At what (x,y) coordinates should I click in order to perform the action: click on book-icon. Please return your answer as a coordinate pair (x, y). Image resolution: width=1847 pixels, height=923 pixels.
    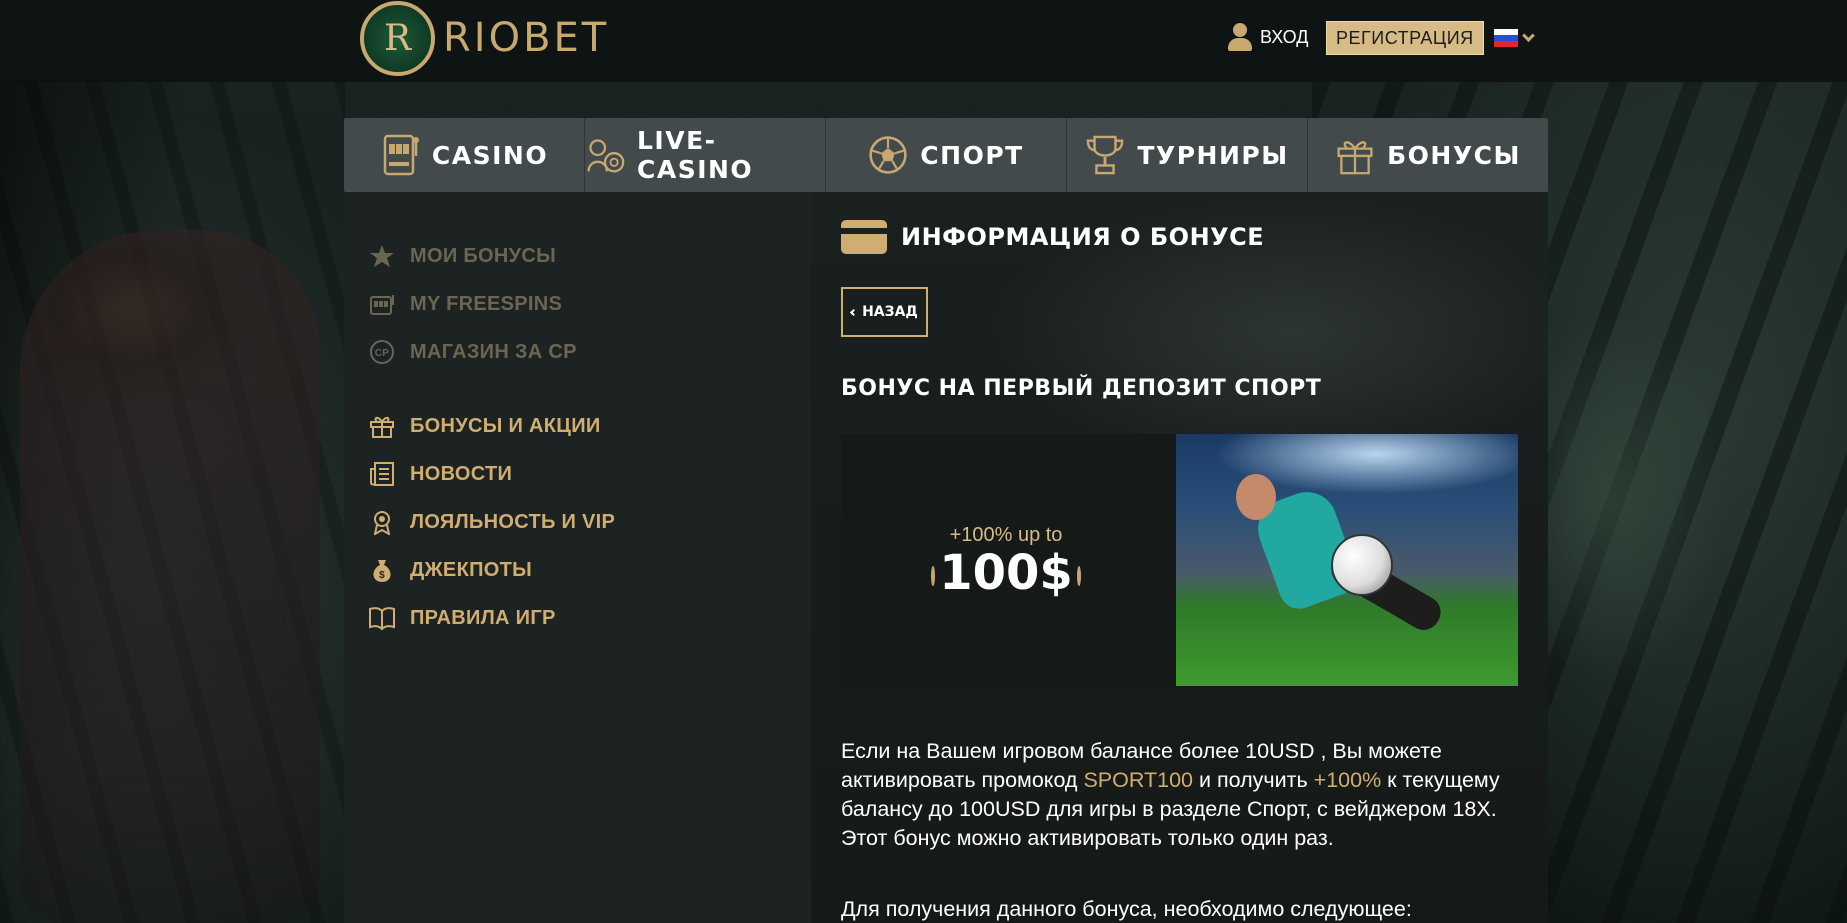
    Looking at the image, I should click on (382, 618).